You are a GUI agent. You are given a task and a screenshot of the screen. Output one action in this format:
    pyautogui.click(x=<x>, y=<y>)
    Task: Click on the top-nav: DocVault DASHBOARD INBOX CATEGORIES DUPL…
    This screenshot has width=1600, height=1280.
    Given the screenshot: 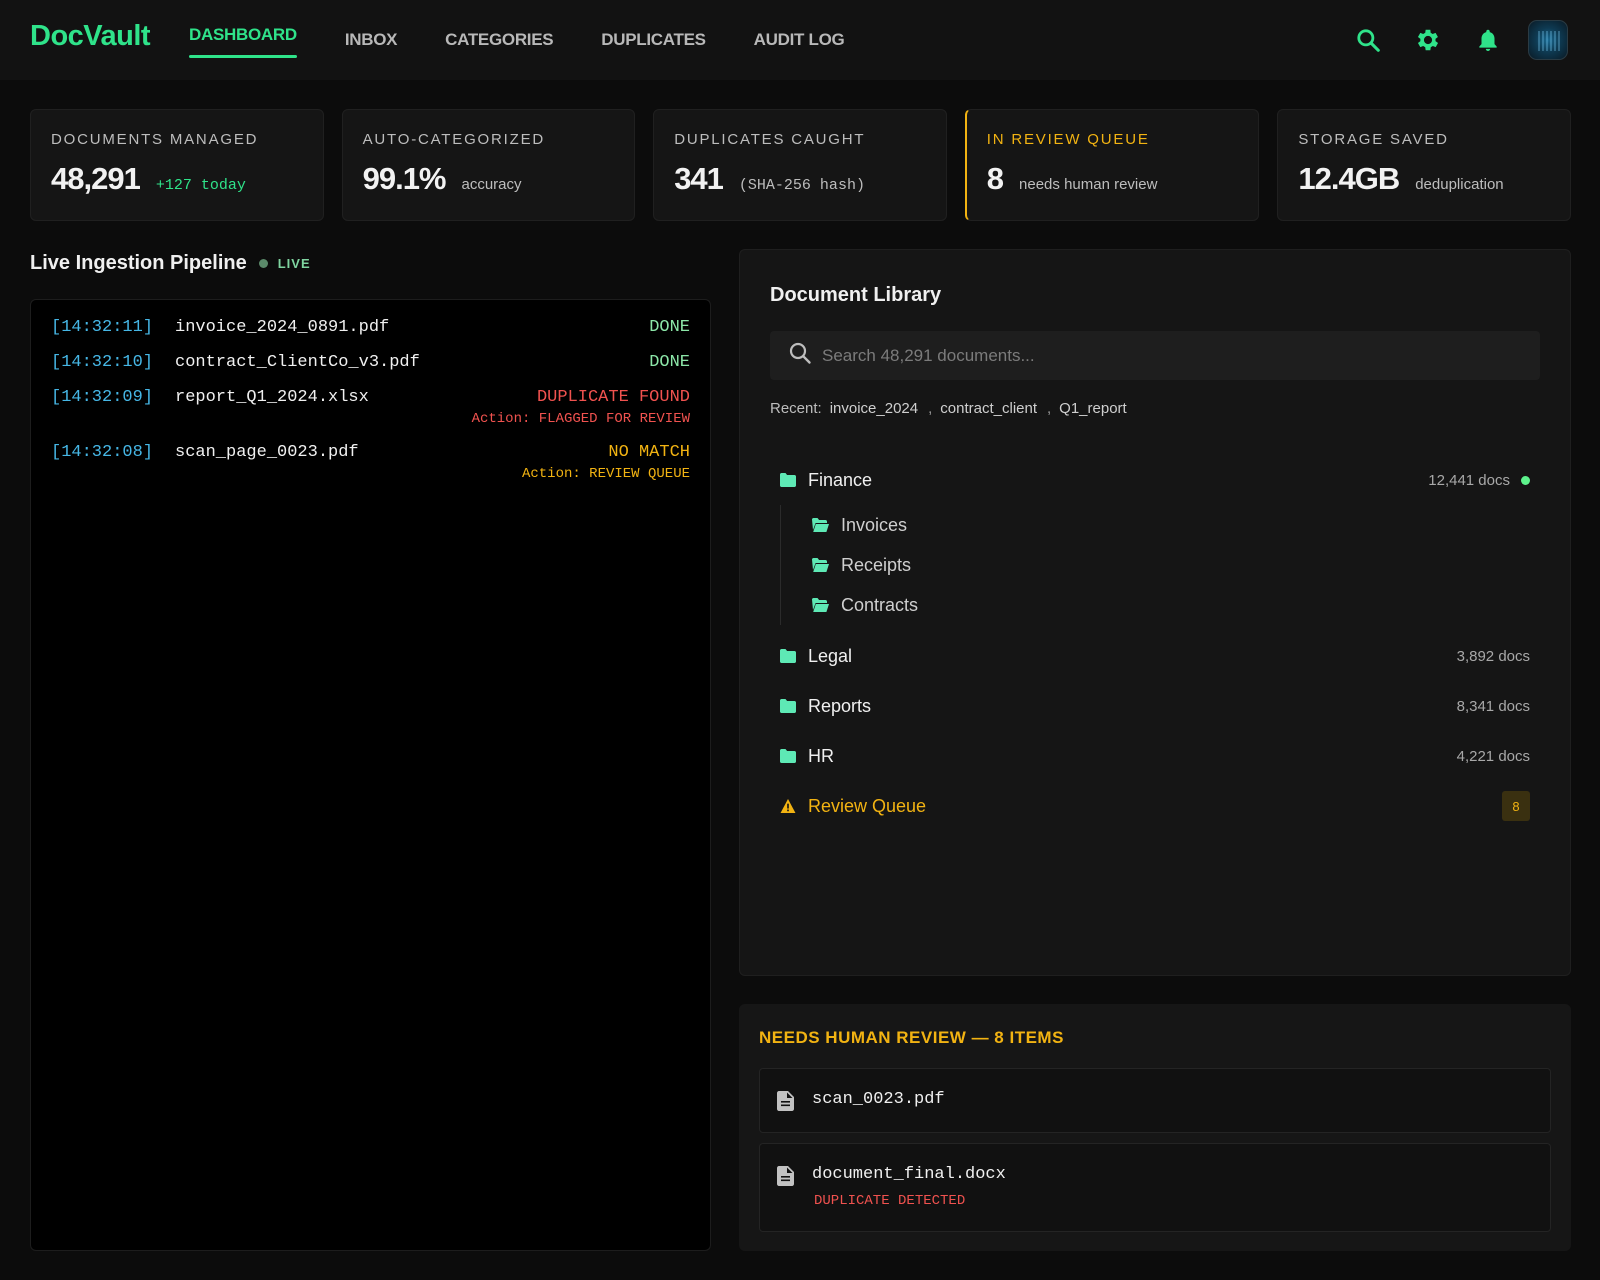 What is the action you would take?
    pyautogui.click(x=800, y=40)
    